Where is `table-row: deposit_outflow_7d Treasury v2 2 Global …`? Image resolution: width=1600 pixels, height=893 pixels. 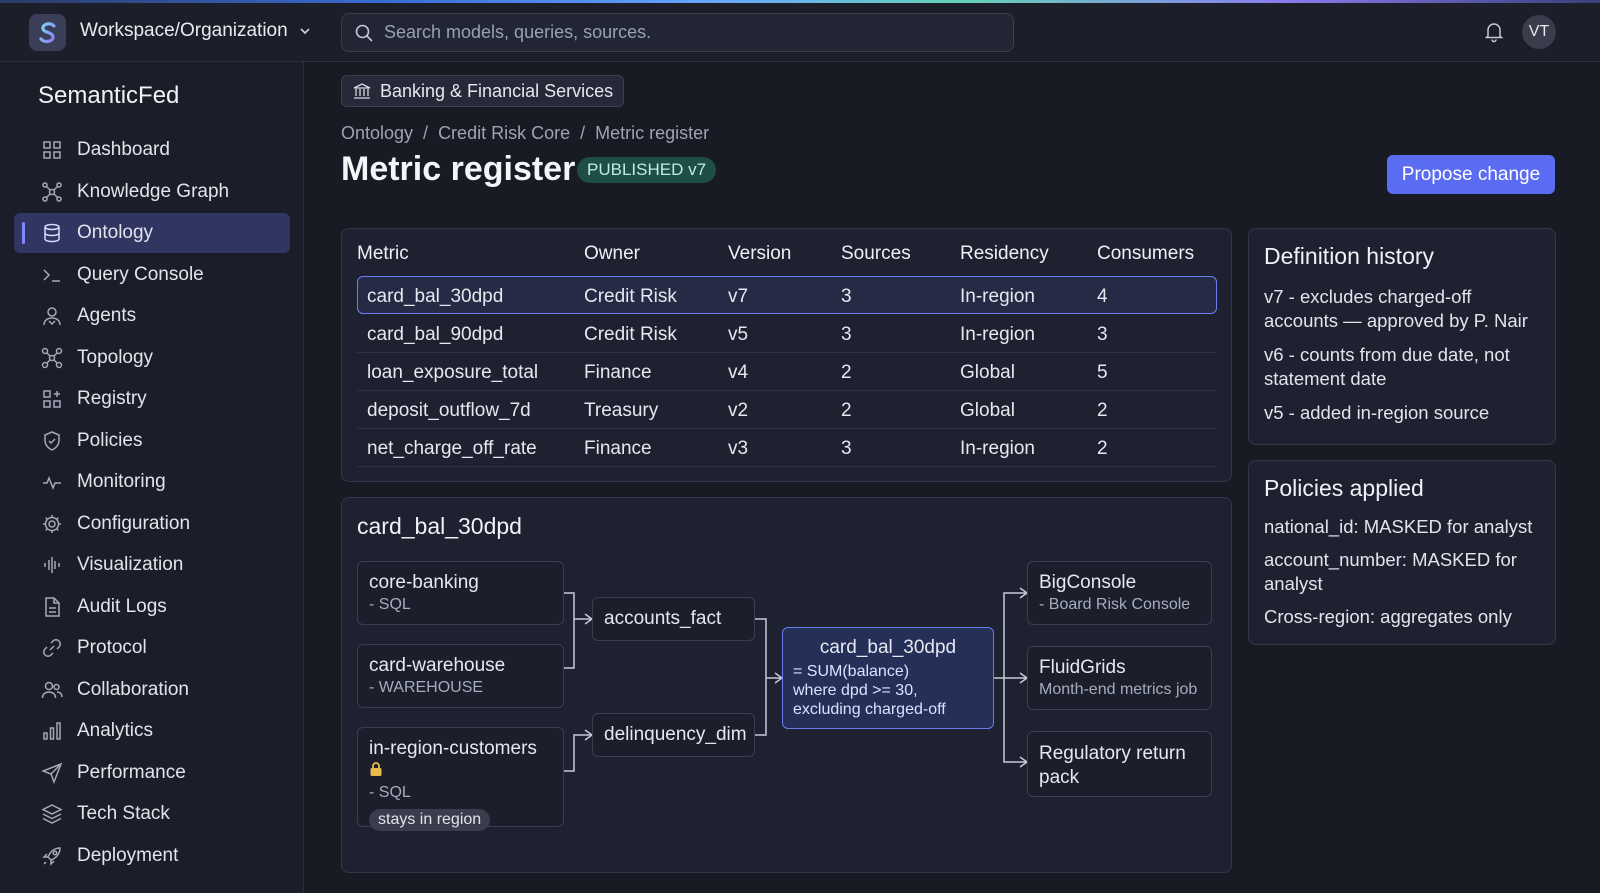 table-row: deposit_outflow_7d Treasury v2 2 Global … is located at coordinates (787, 410).